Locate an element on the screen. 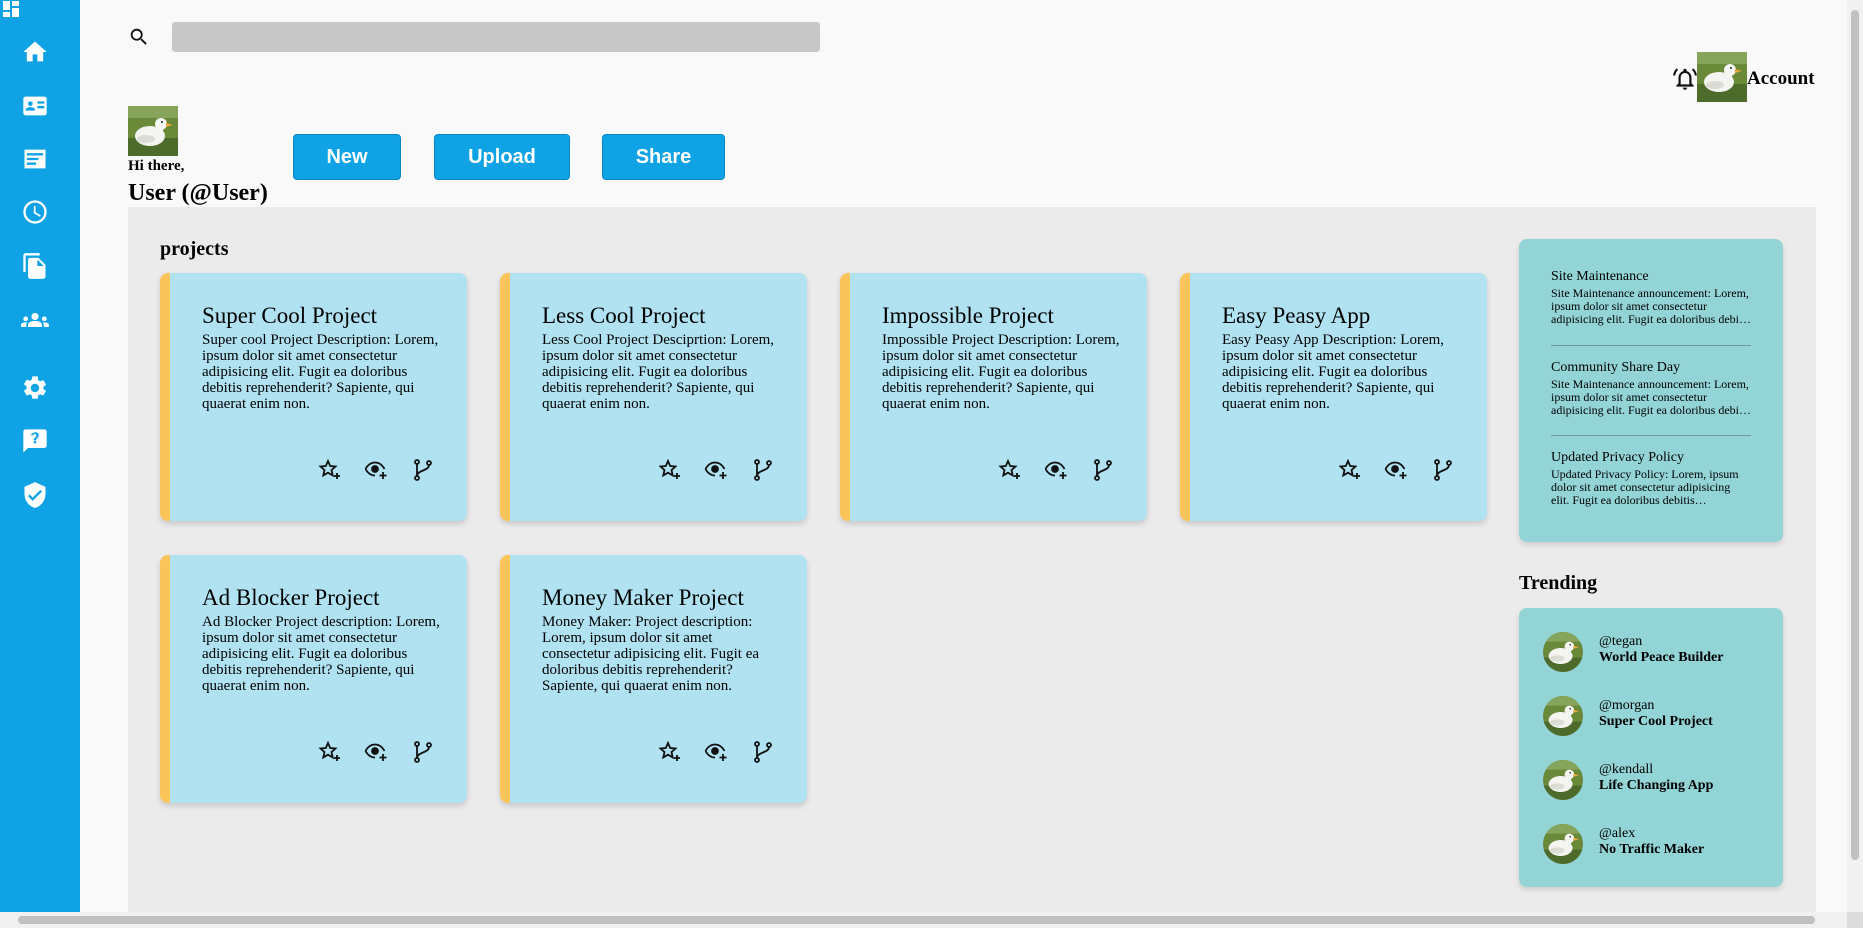 The image size is (1863, 928). user-avatar is located at coordinates (153, 131).